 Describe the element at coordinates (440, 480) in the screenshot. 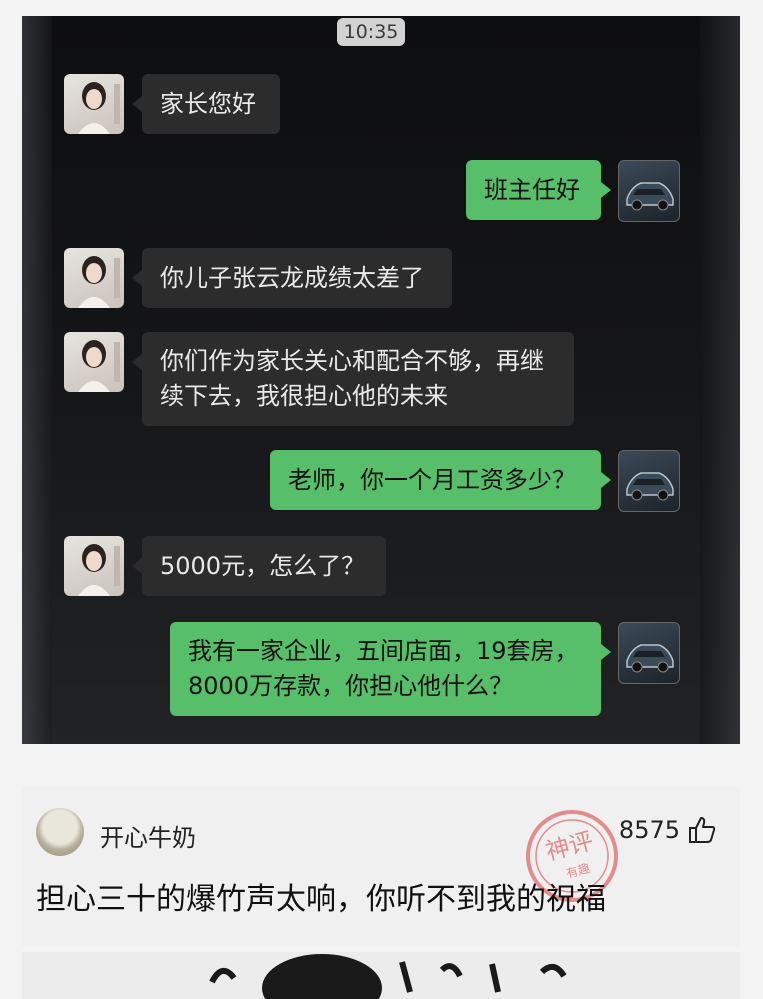

I see `message-bubble: 老师，你一个月工资多少？` at that location.